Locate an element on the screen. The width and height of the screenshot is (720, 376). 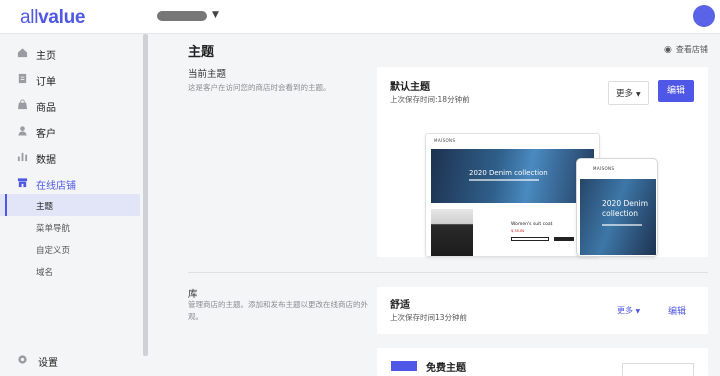
preview-hero-text: 2020 Denim collection is located at coordinates (508, 173).